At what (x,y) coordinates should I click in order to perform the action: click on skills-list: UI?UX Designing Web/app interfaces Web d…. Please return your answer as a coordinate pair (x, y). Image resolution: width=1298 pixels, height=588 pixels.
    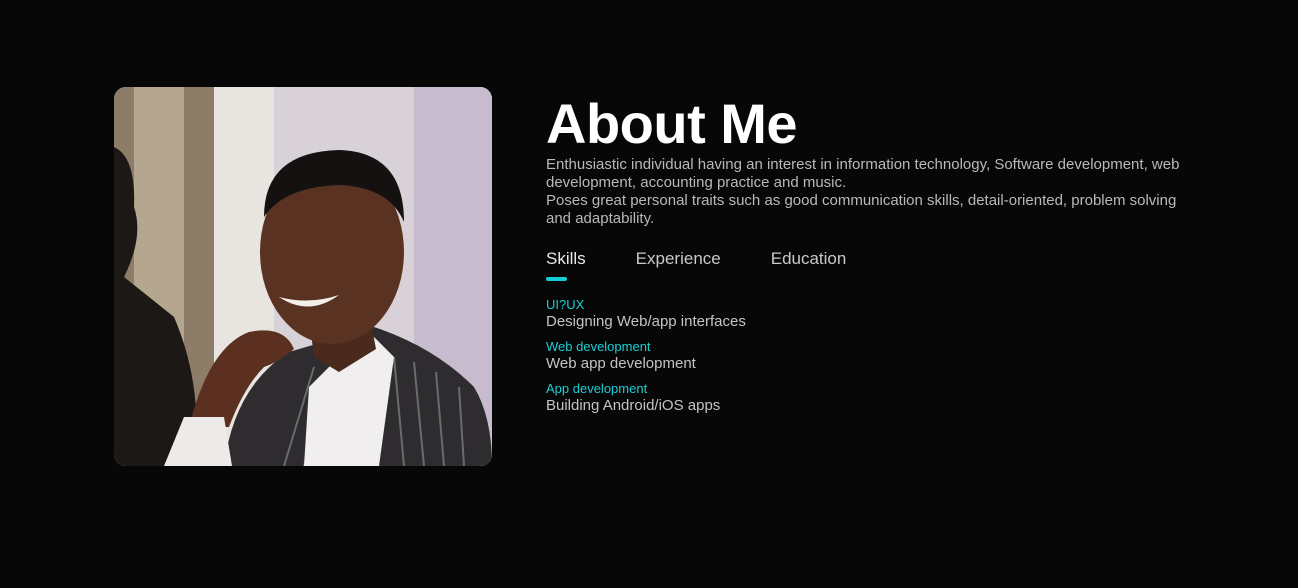
    Looking at the image, I should click on (876, 356).